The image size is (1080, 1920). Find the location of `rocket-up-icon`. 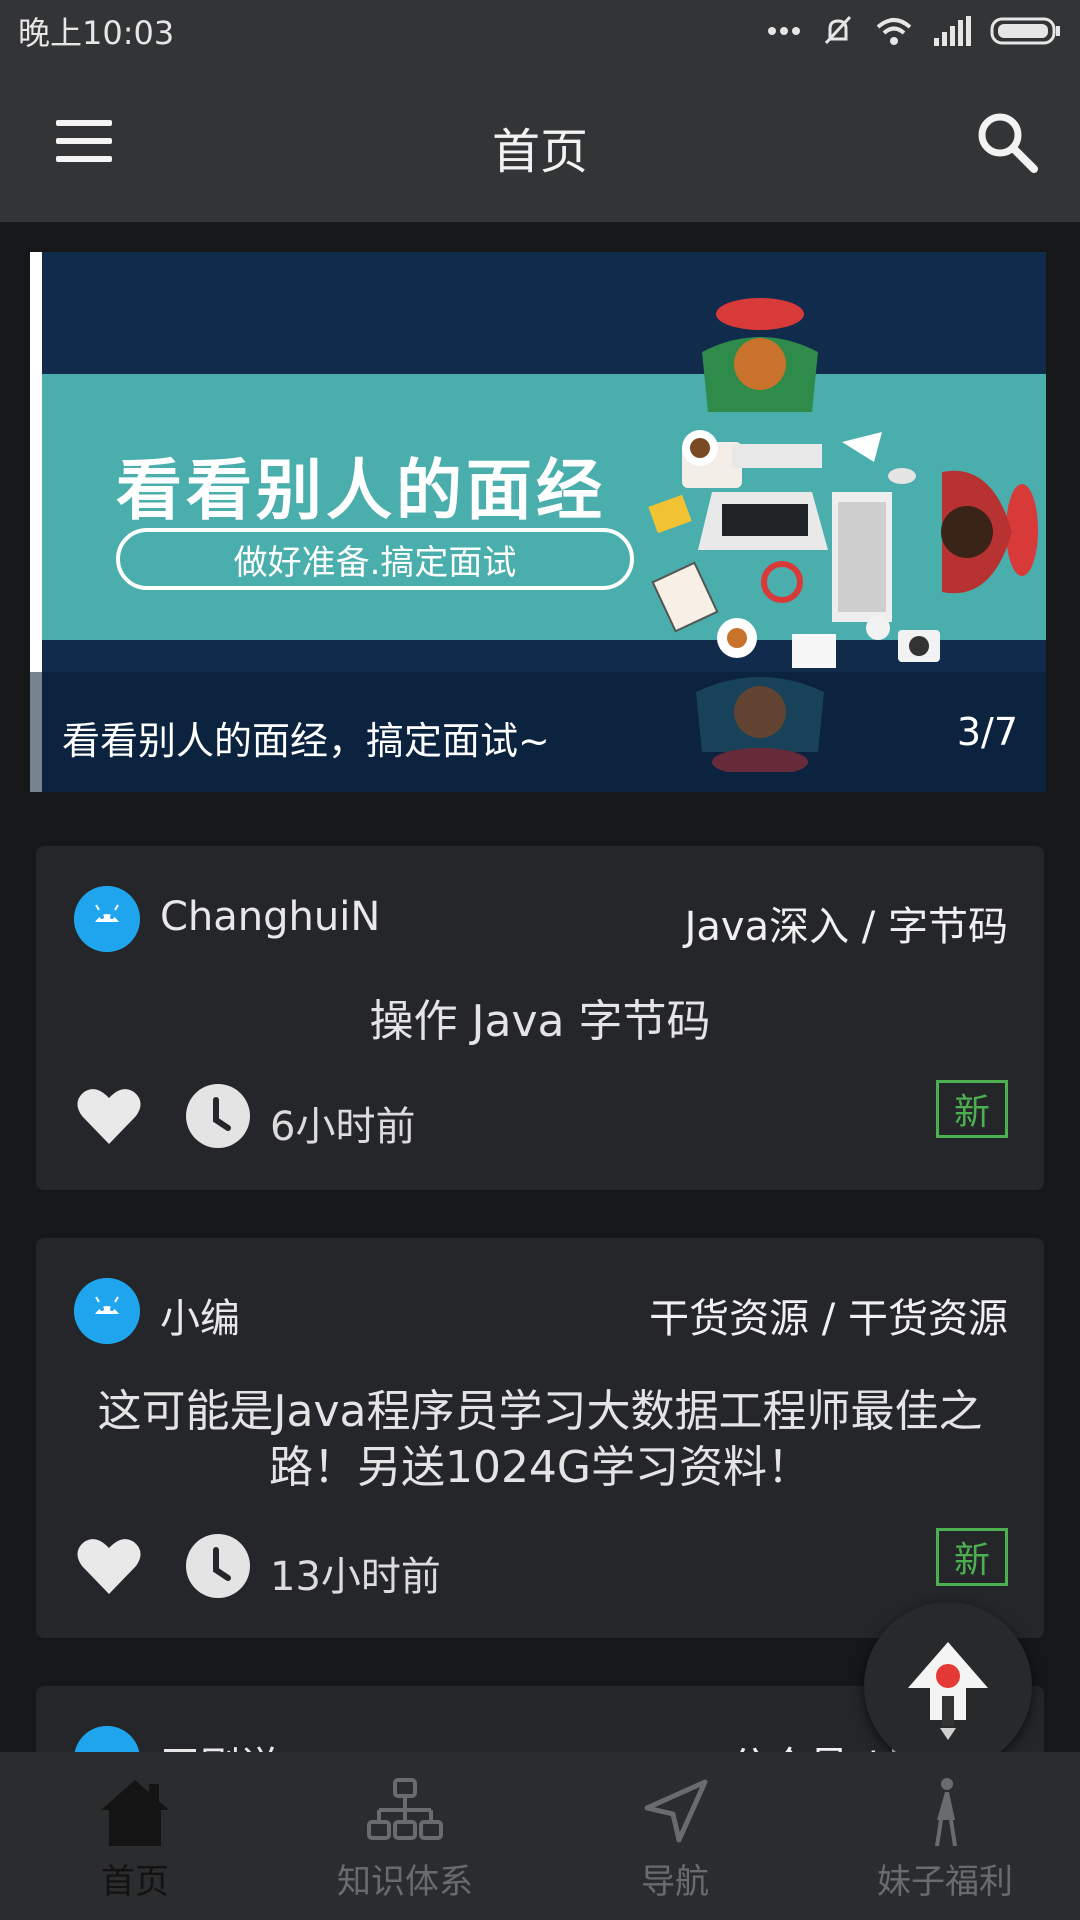

rocket-up-icon is located at coordinates (948, 1691).